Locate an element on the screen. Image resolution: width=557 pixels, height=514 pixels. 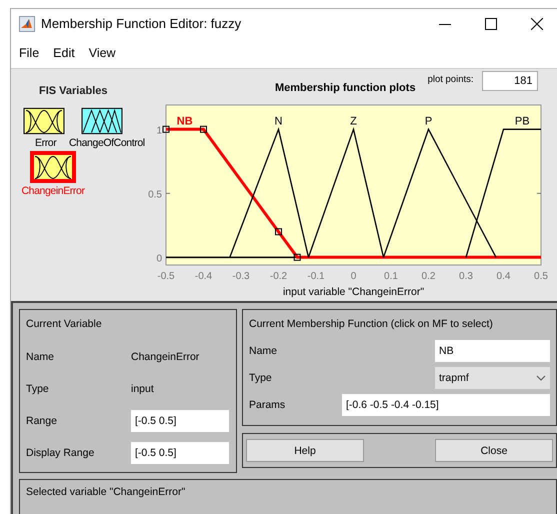
window-title: Membership Function Editor: fuzzy is located at coordinates (141, 23).